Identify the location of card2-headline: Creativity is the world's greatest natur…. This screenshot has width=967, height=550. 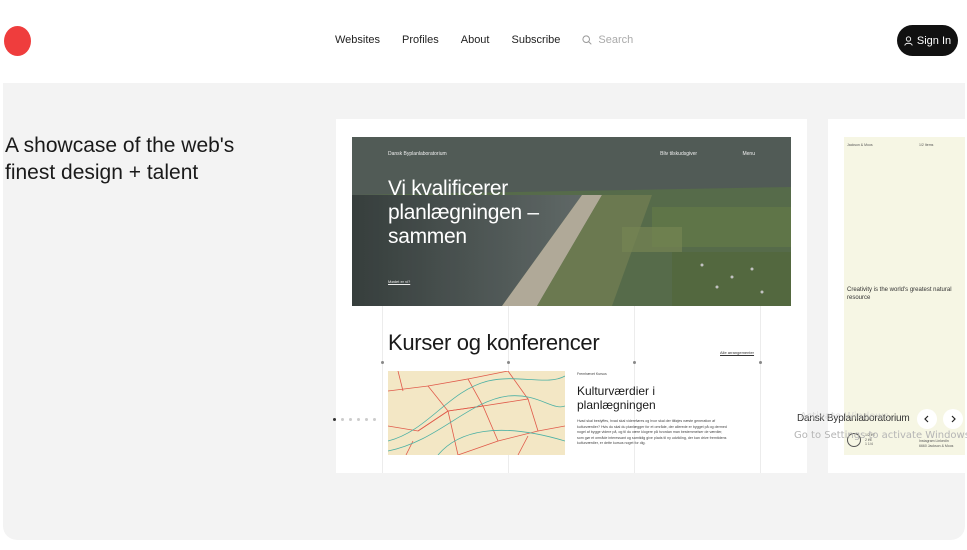
(899, 294).